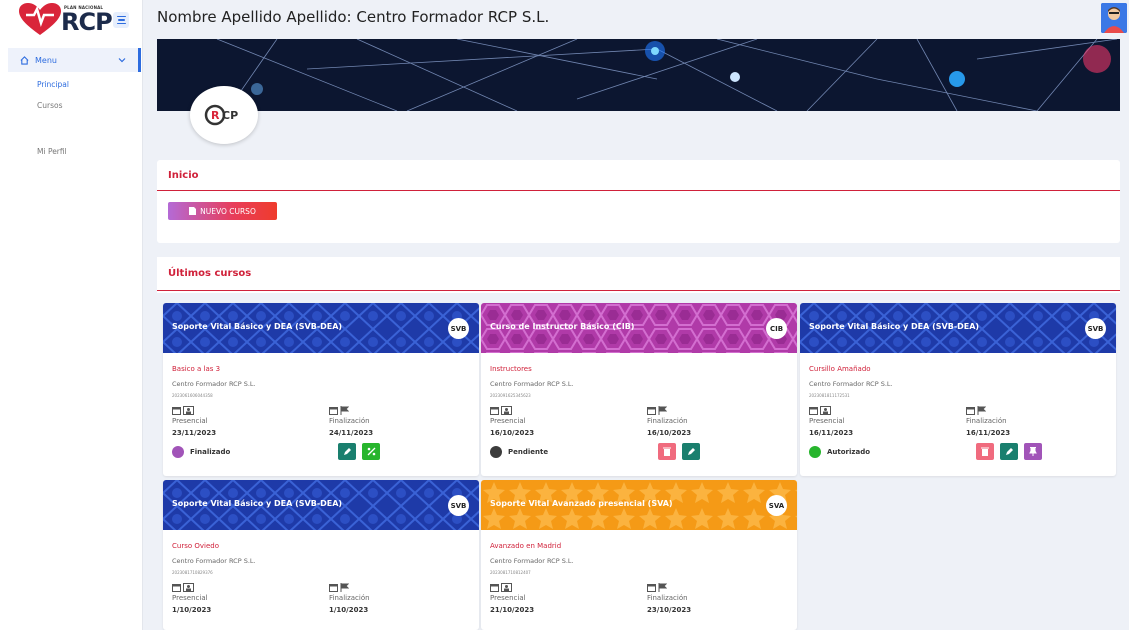 This screenshot has height=630, width=1129. Describe the element at coordinates (121, 16) in the screenshot. I see `hamburger-icon` at that location.